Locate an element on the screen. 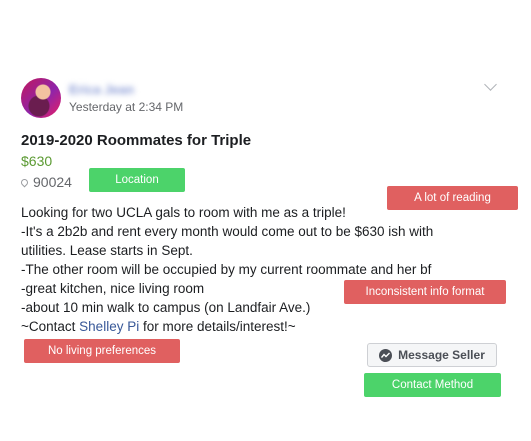  map-pin-icon is located at coordinates (24, 182).